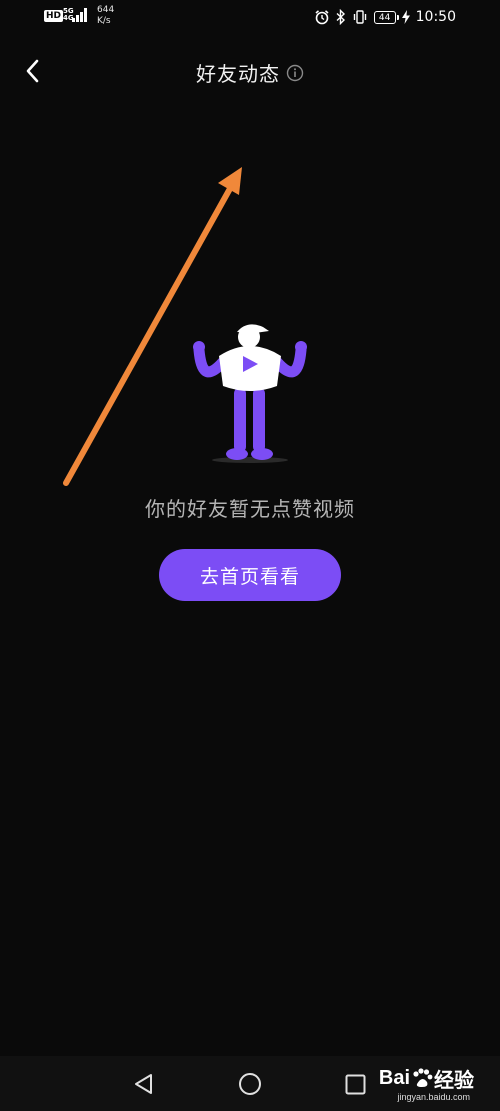  What do you see at coordinates (433, 1097) in the screenshot?
I see `watermark-url: jingyan.baidu.com` at bounding box center [433, 1097].